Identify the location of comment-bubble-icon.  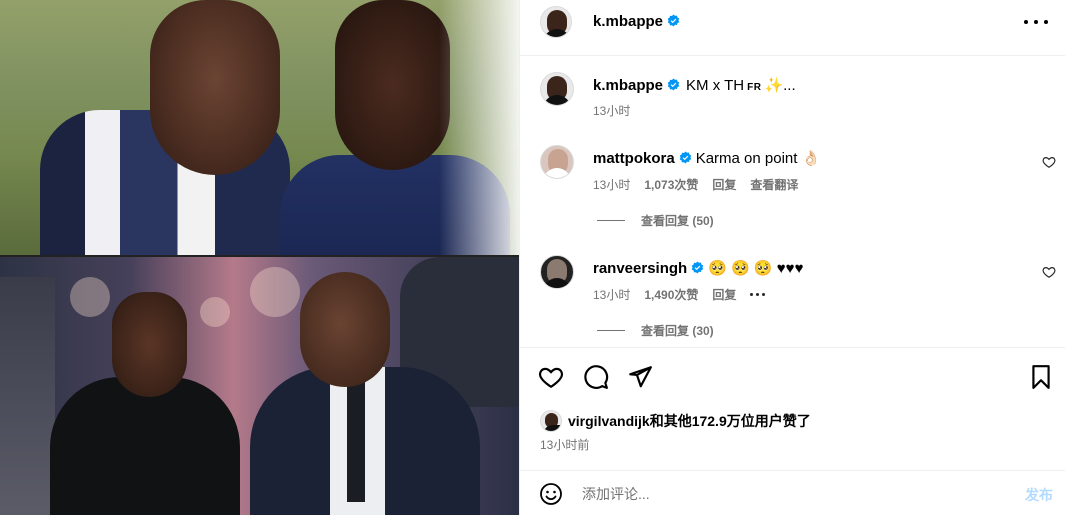
(596, 377).